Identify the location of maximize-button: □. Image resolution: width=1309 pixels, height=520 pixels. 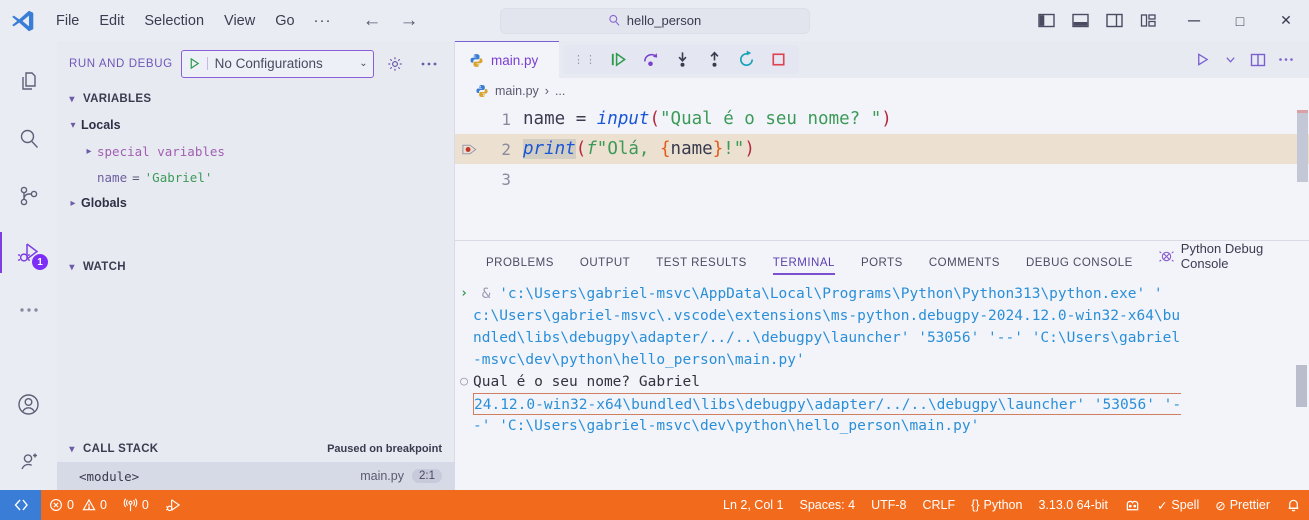
(1240, 20).